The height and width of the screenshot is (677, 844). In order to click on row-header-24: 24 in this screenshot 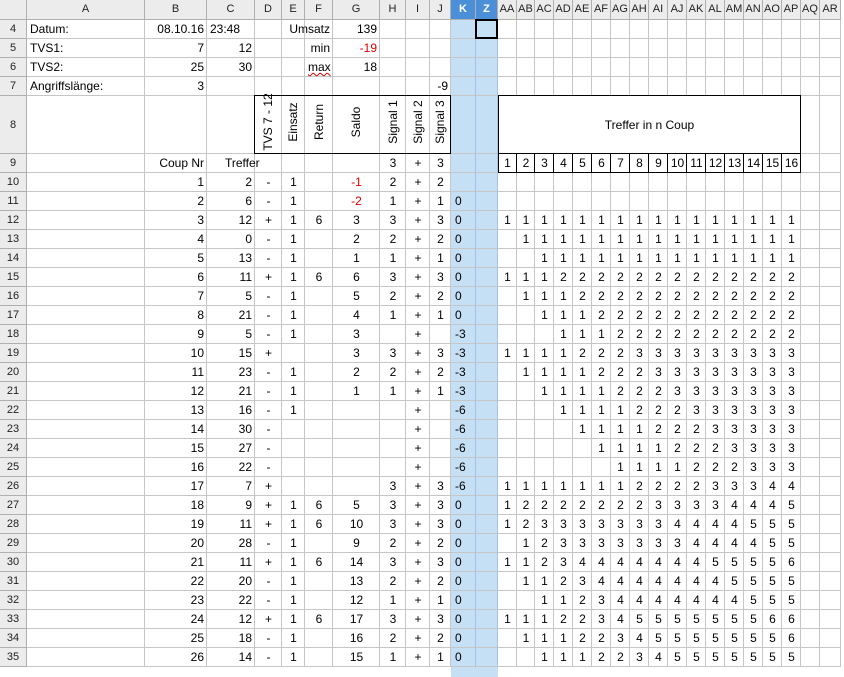, I will do `click(13, 448)`.